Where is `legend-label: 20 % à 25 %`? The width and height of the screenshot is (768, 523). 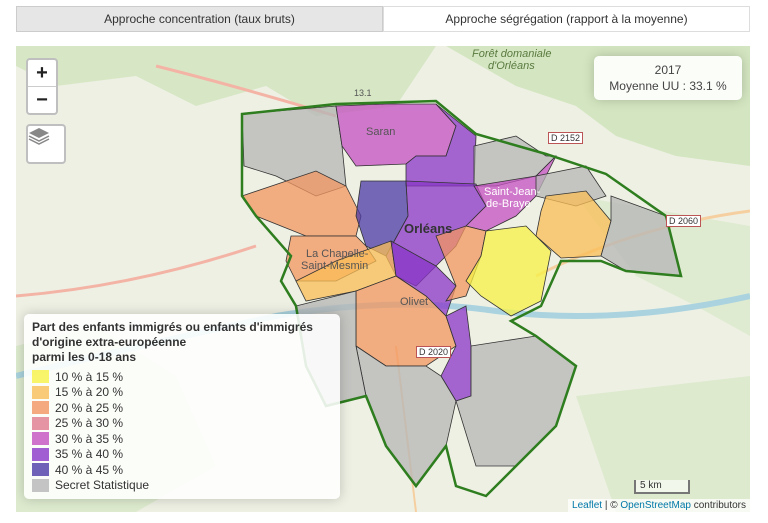 legend-label: 20 % à 25 % is located at coordinates (89, 407).